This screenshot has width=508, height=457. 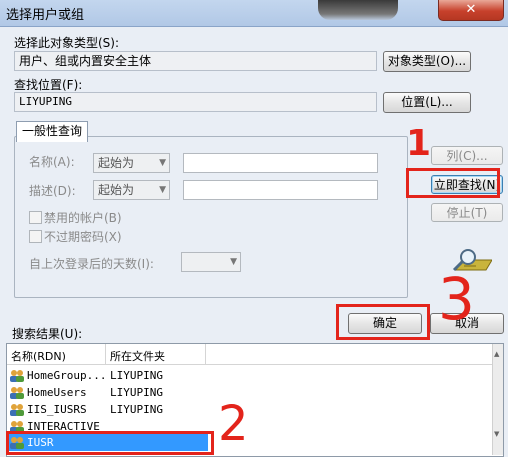 I want to click on table-row: HomeGroup... LIYUPING, so click(x=108, y=376).